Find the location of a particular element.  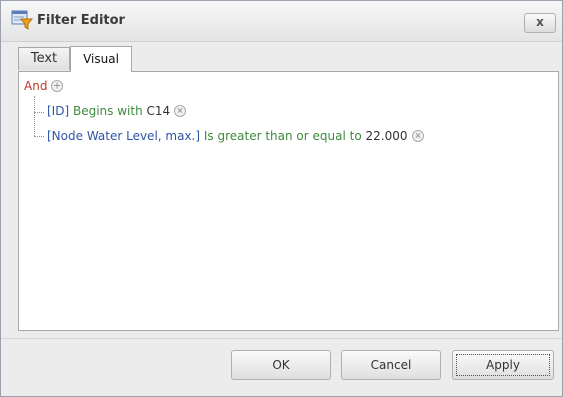

tab-text: Text is located at coordinates (44, 58).